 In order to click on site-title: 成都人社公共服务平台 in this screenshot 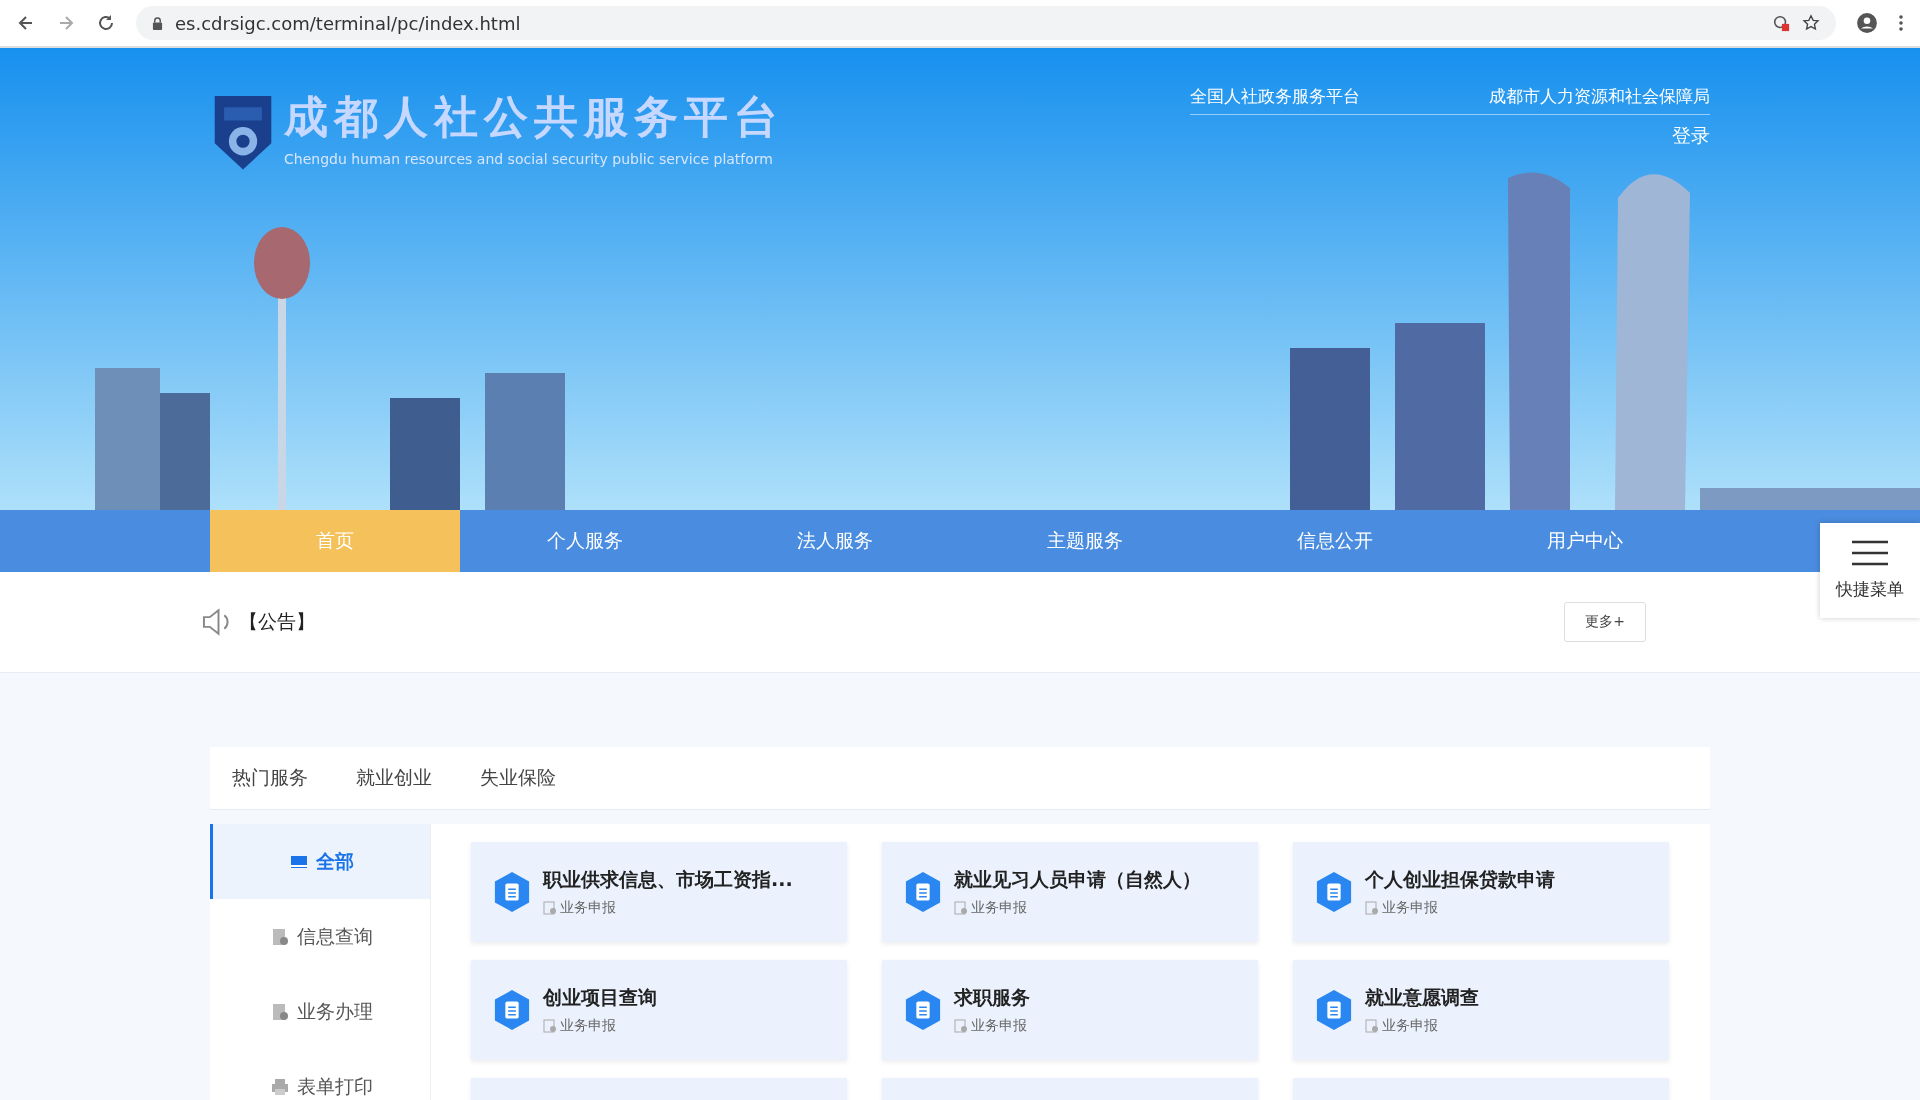, I will do `click(534, 117)`.